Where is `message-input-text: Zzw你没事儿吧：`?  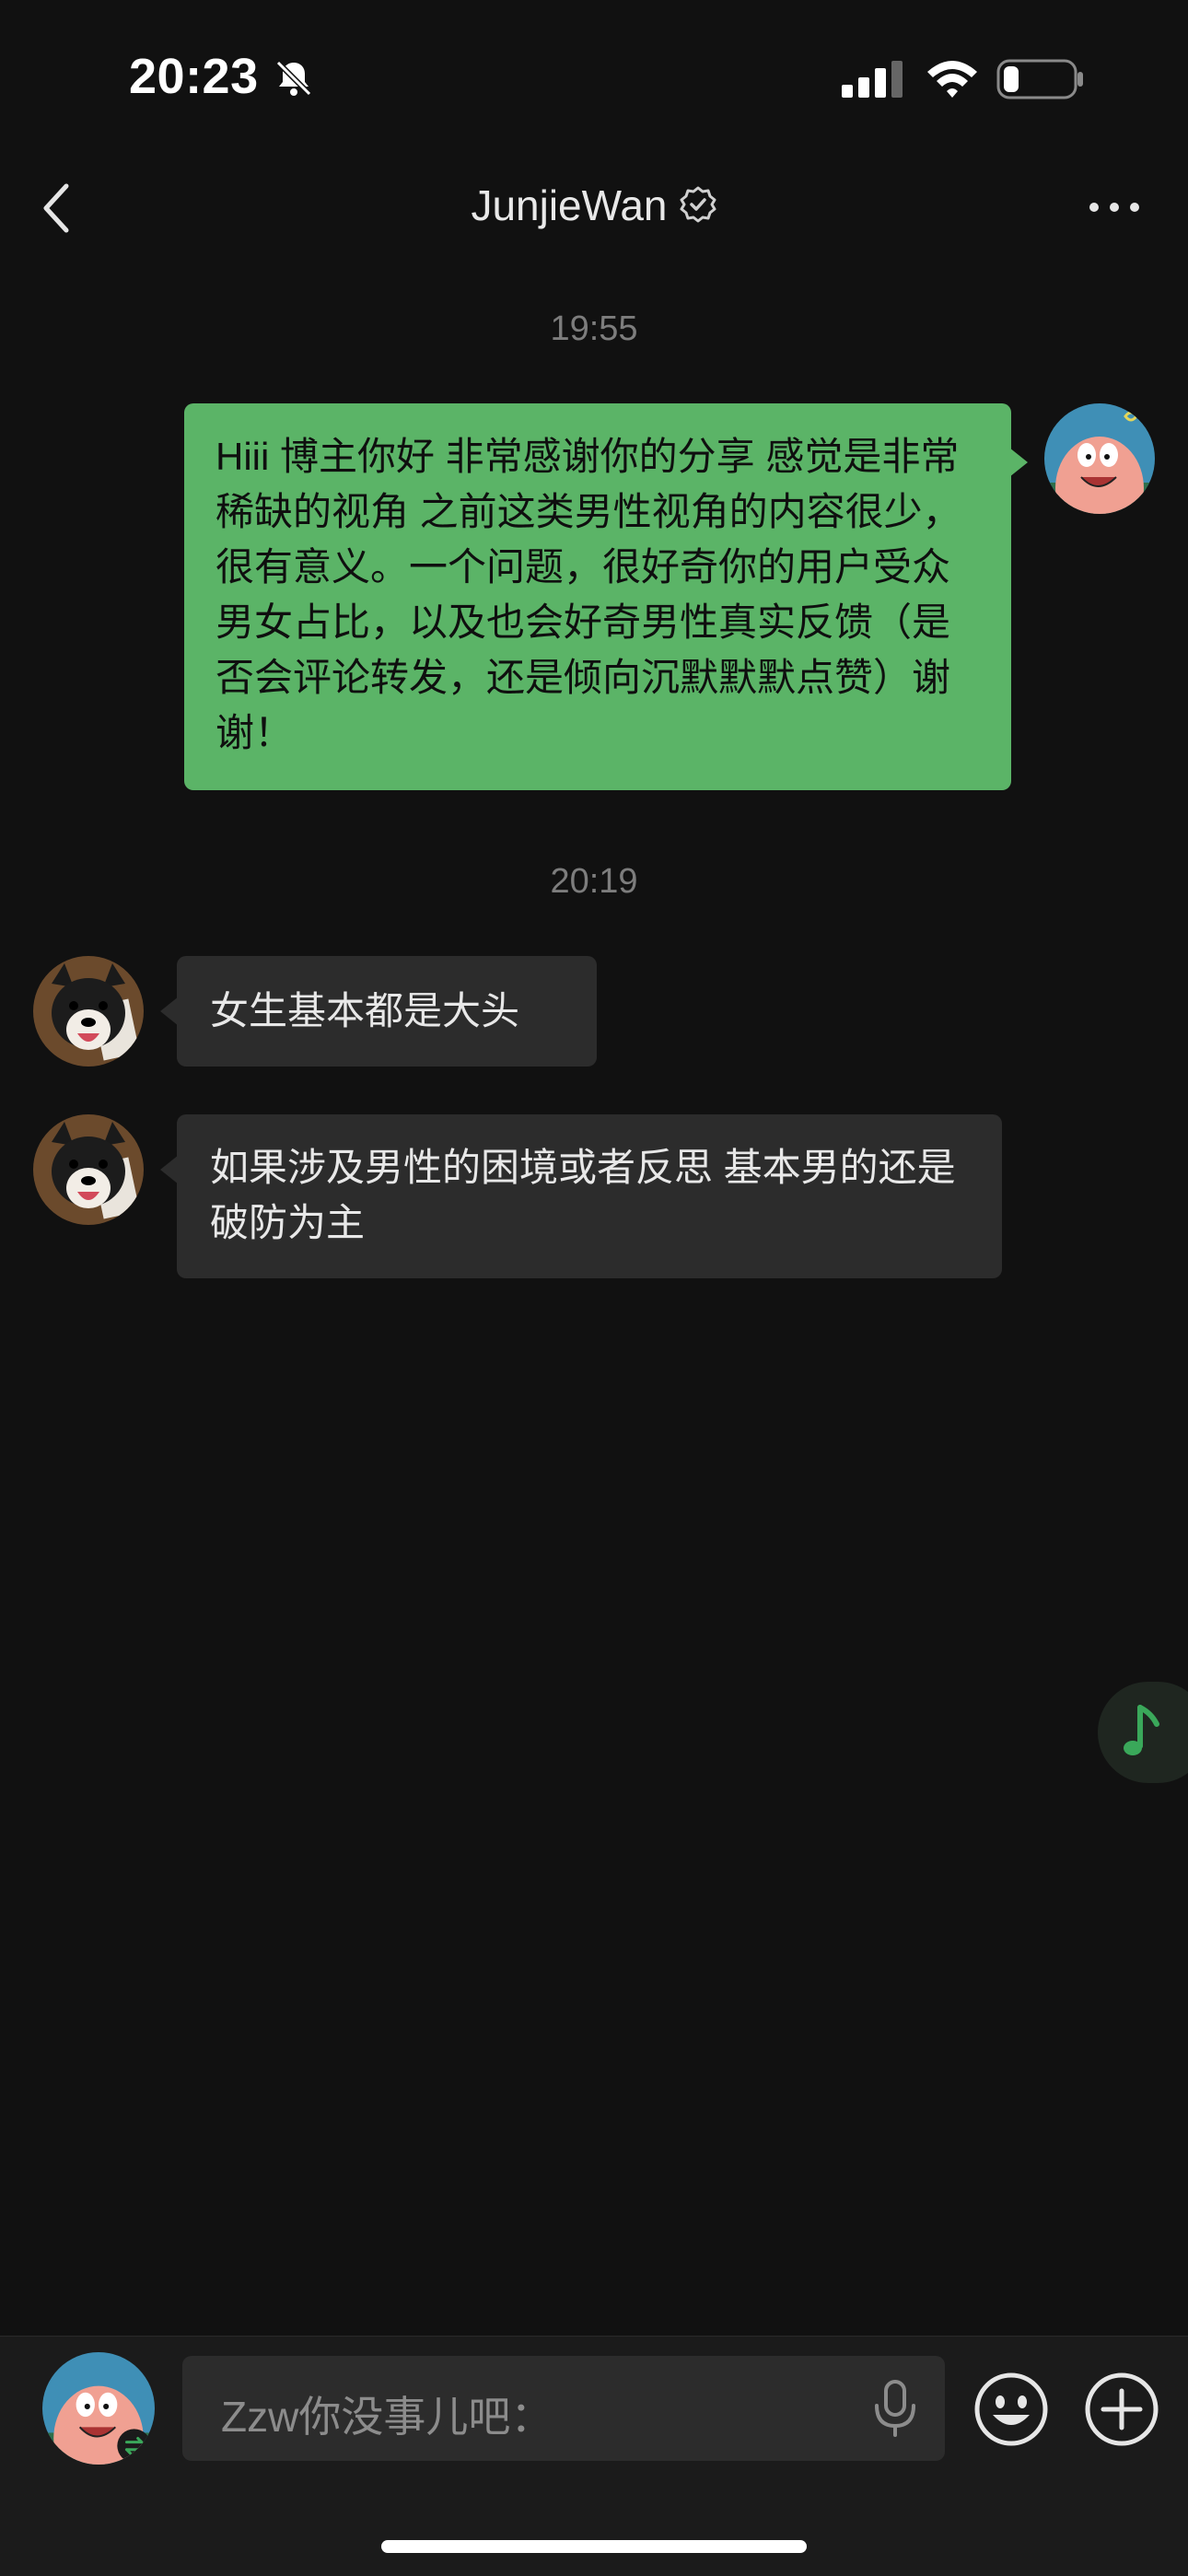 message-input-text: Zzw你没事儿吧： is located at coordinates (387, 2414).